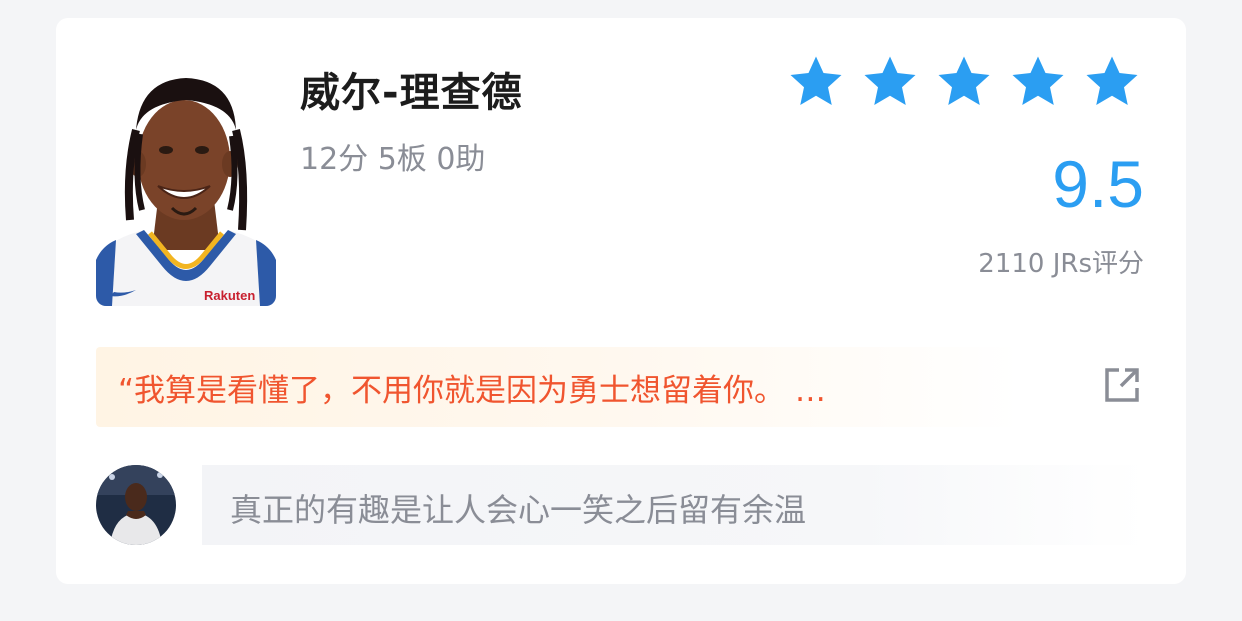 The image size is (1242, 621). Describe the element at coordinates (518, 510) in the screenshot. I see `comment-placeholder: 真正的有趣是让人会心一笑之后留有余温` at that location.